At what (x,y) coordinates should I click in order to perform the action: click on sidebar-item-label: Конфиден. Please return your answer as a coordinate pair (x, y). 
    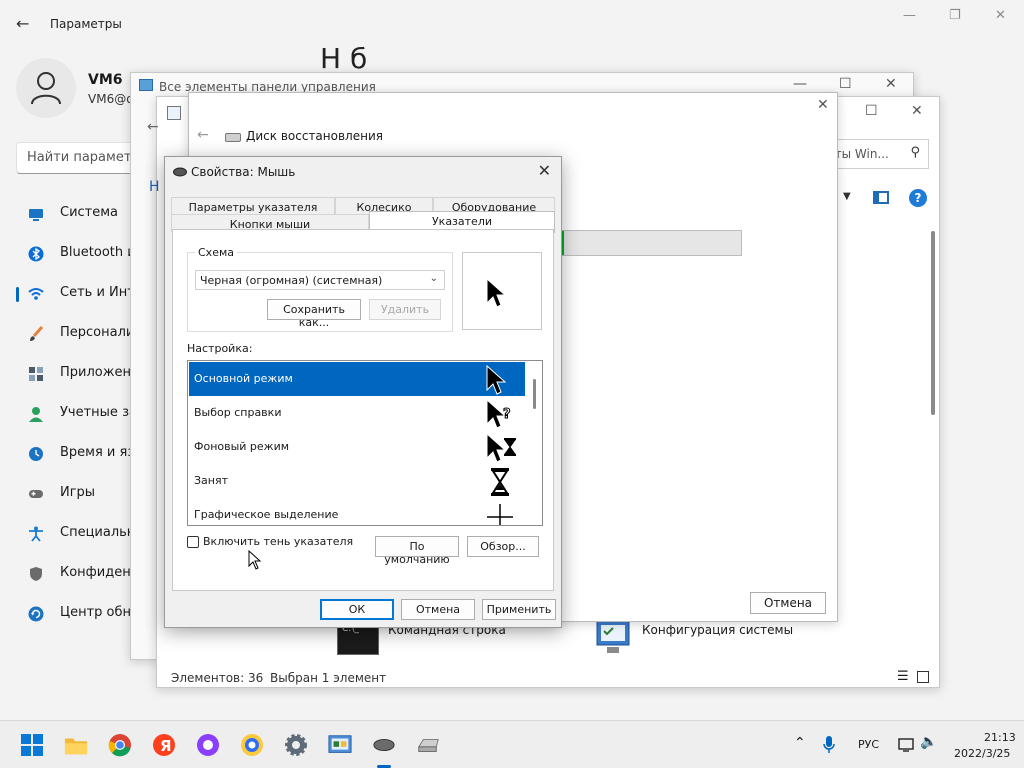
    Looking at the image, I should click on (95, 572).